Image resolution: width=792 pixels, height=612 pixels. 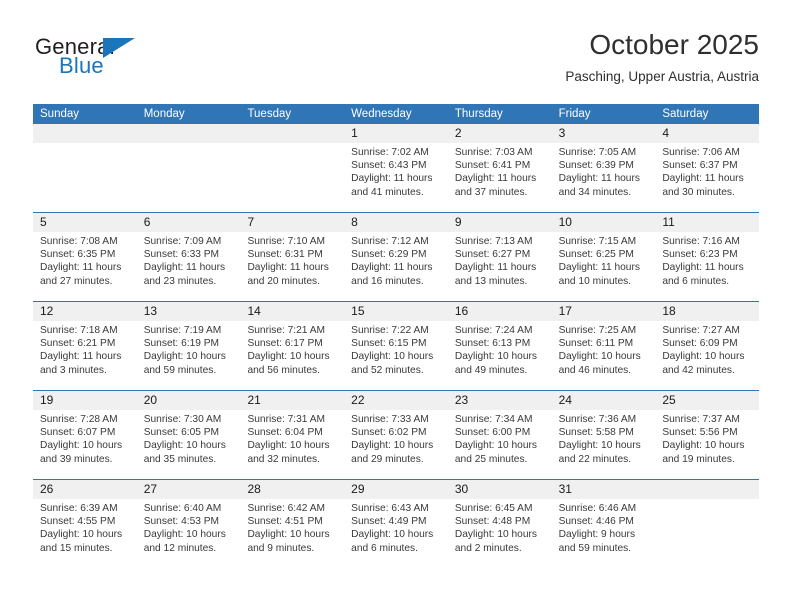 I want to click on day-number: 25, so click(x=707, y=400).